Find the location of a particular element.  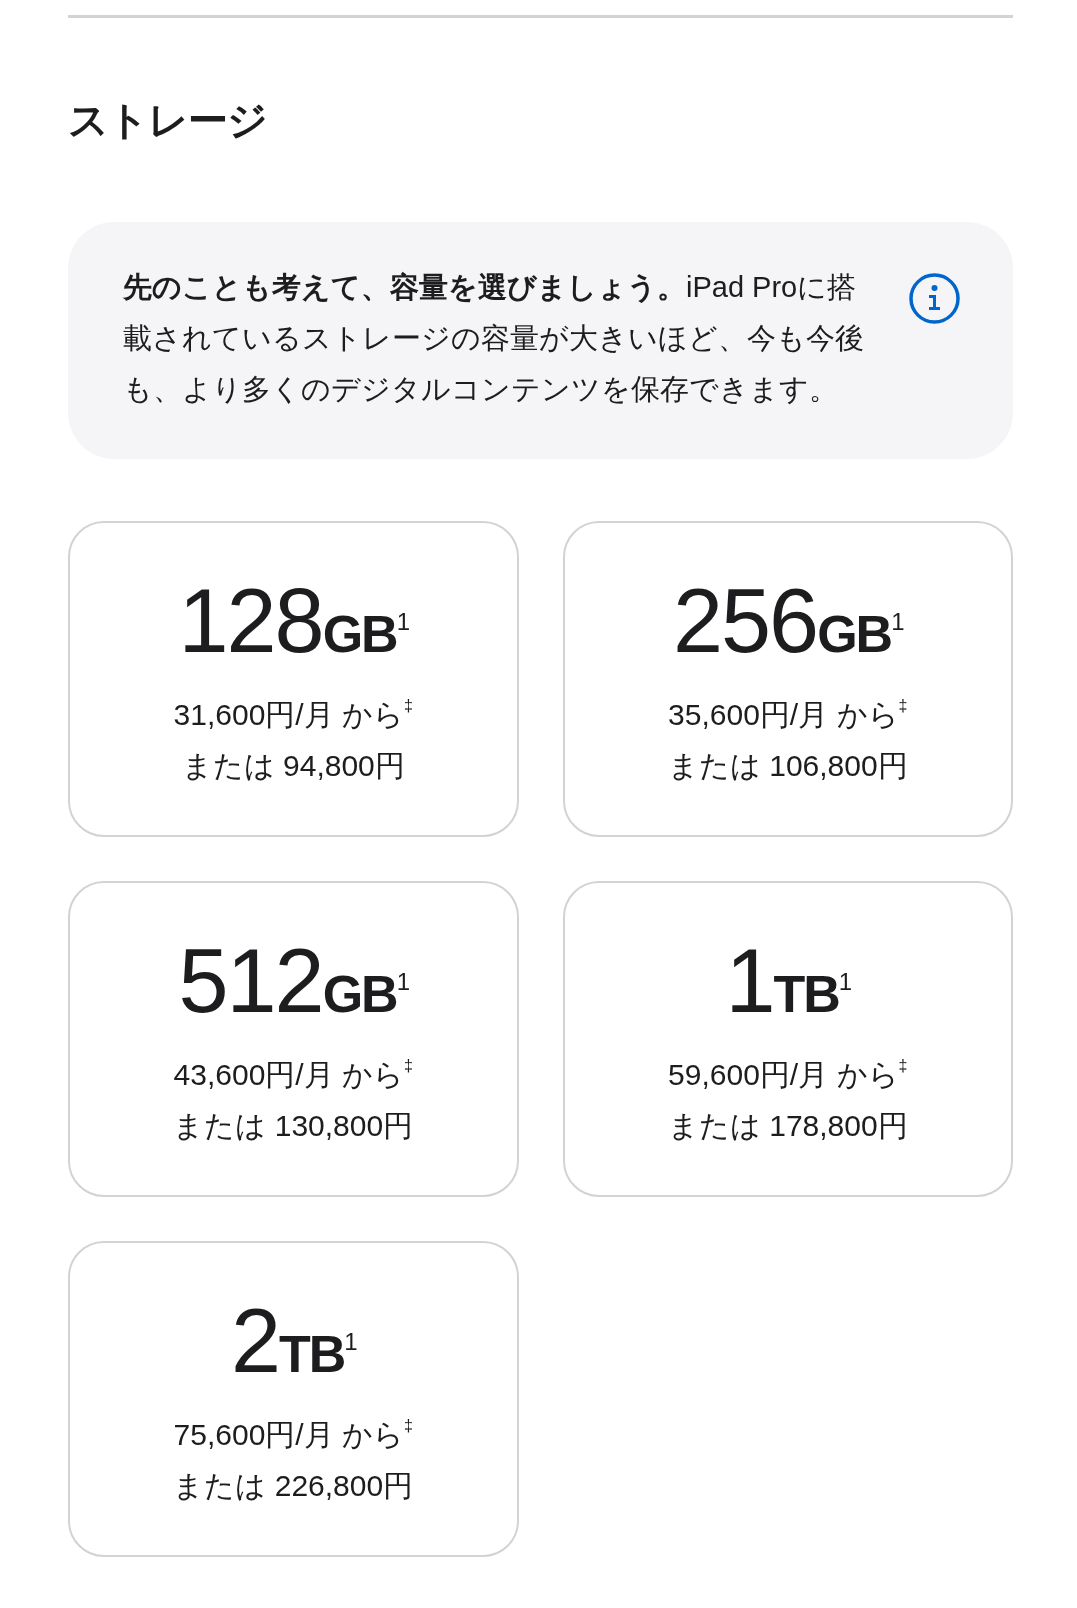

info-text: 先のことも考えて、容量を選びましょう。iPad Proに搭載されているストレージの容量が大きいほど、今も今後も、より多くのデジタルコンテンツを保存できます。 is located at coordinates (494, 338).